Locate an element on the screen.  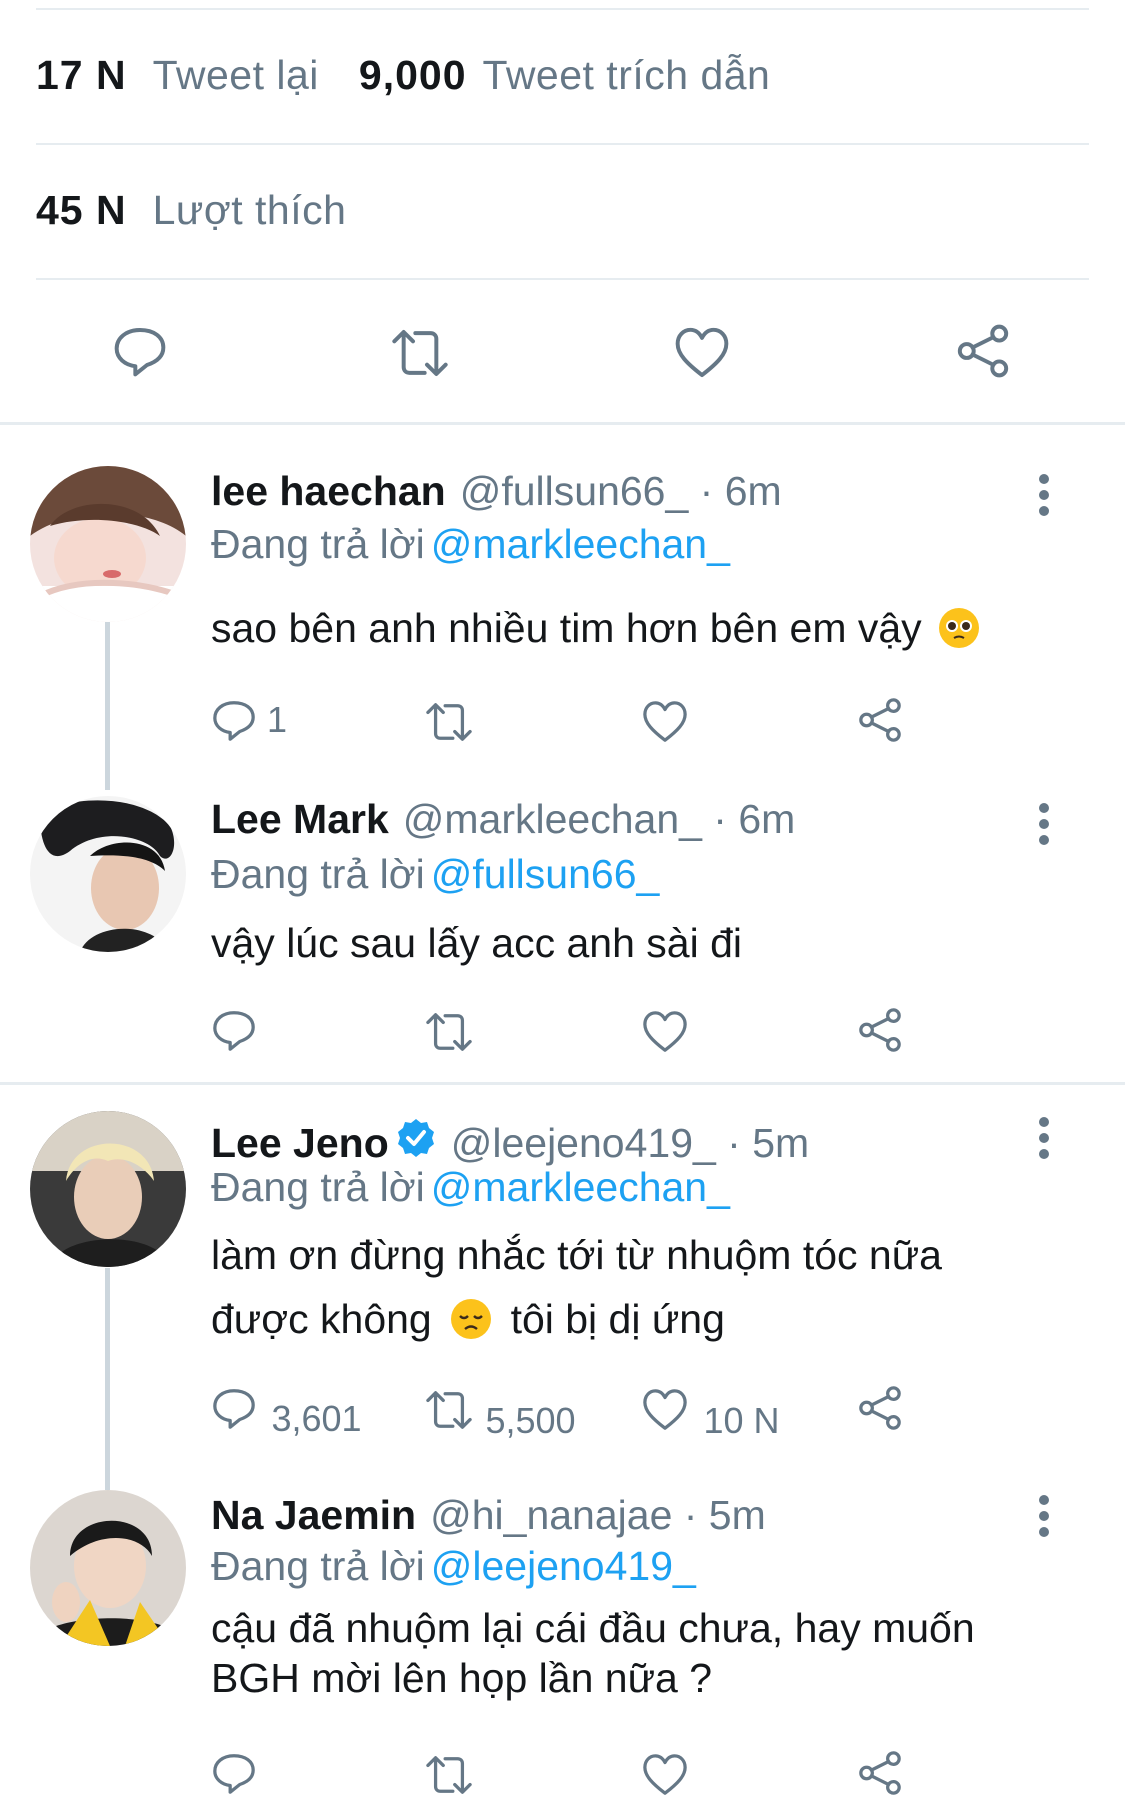
tweet-header: Lee Mark @markleechan_ · 6m is located at coordinates (503, 819).